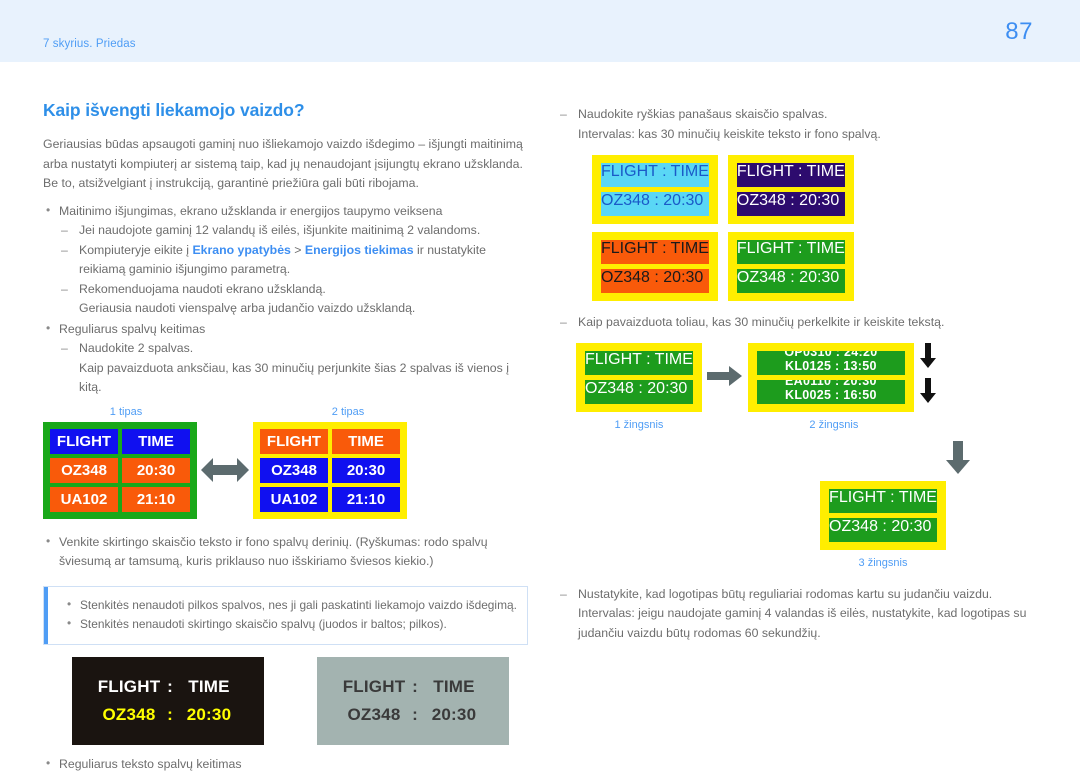  I want to click on step2-scroll-cell-2: EA0110 : 20:30 KL0025 : 16:50, so click(830, 391).